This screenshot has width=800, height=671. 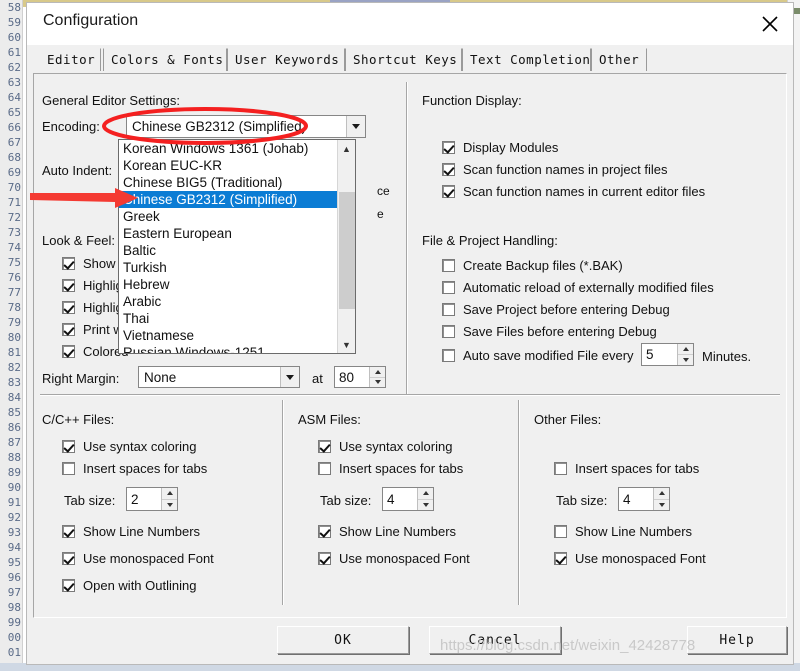 I want to click on encoding-label: Encoding:, so click(x=71, y=126).